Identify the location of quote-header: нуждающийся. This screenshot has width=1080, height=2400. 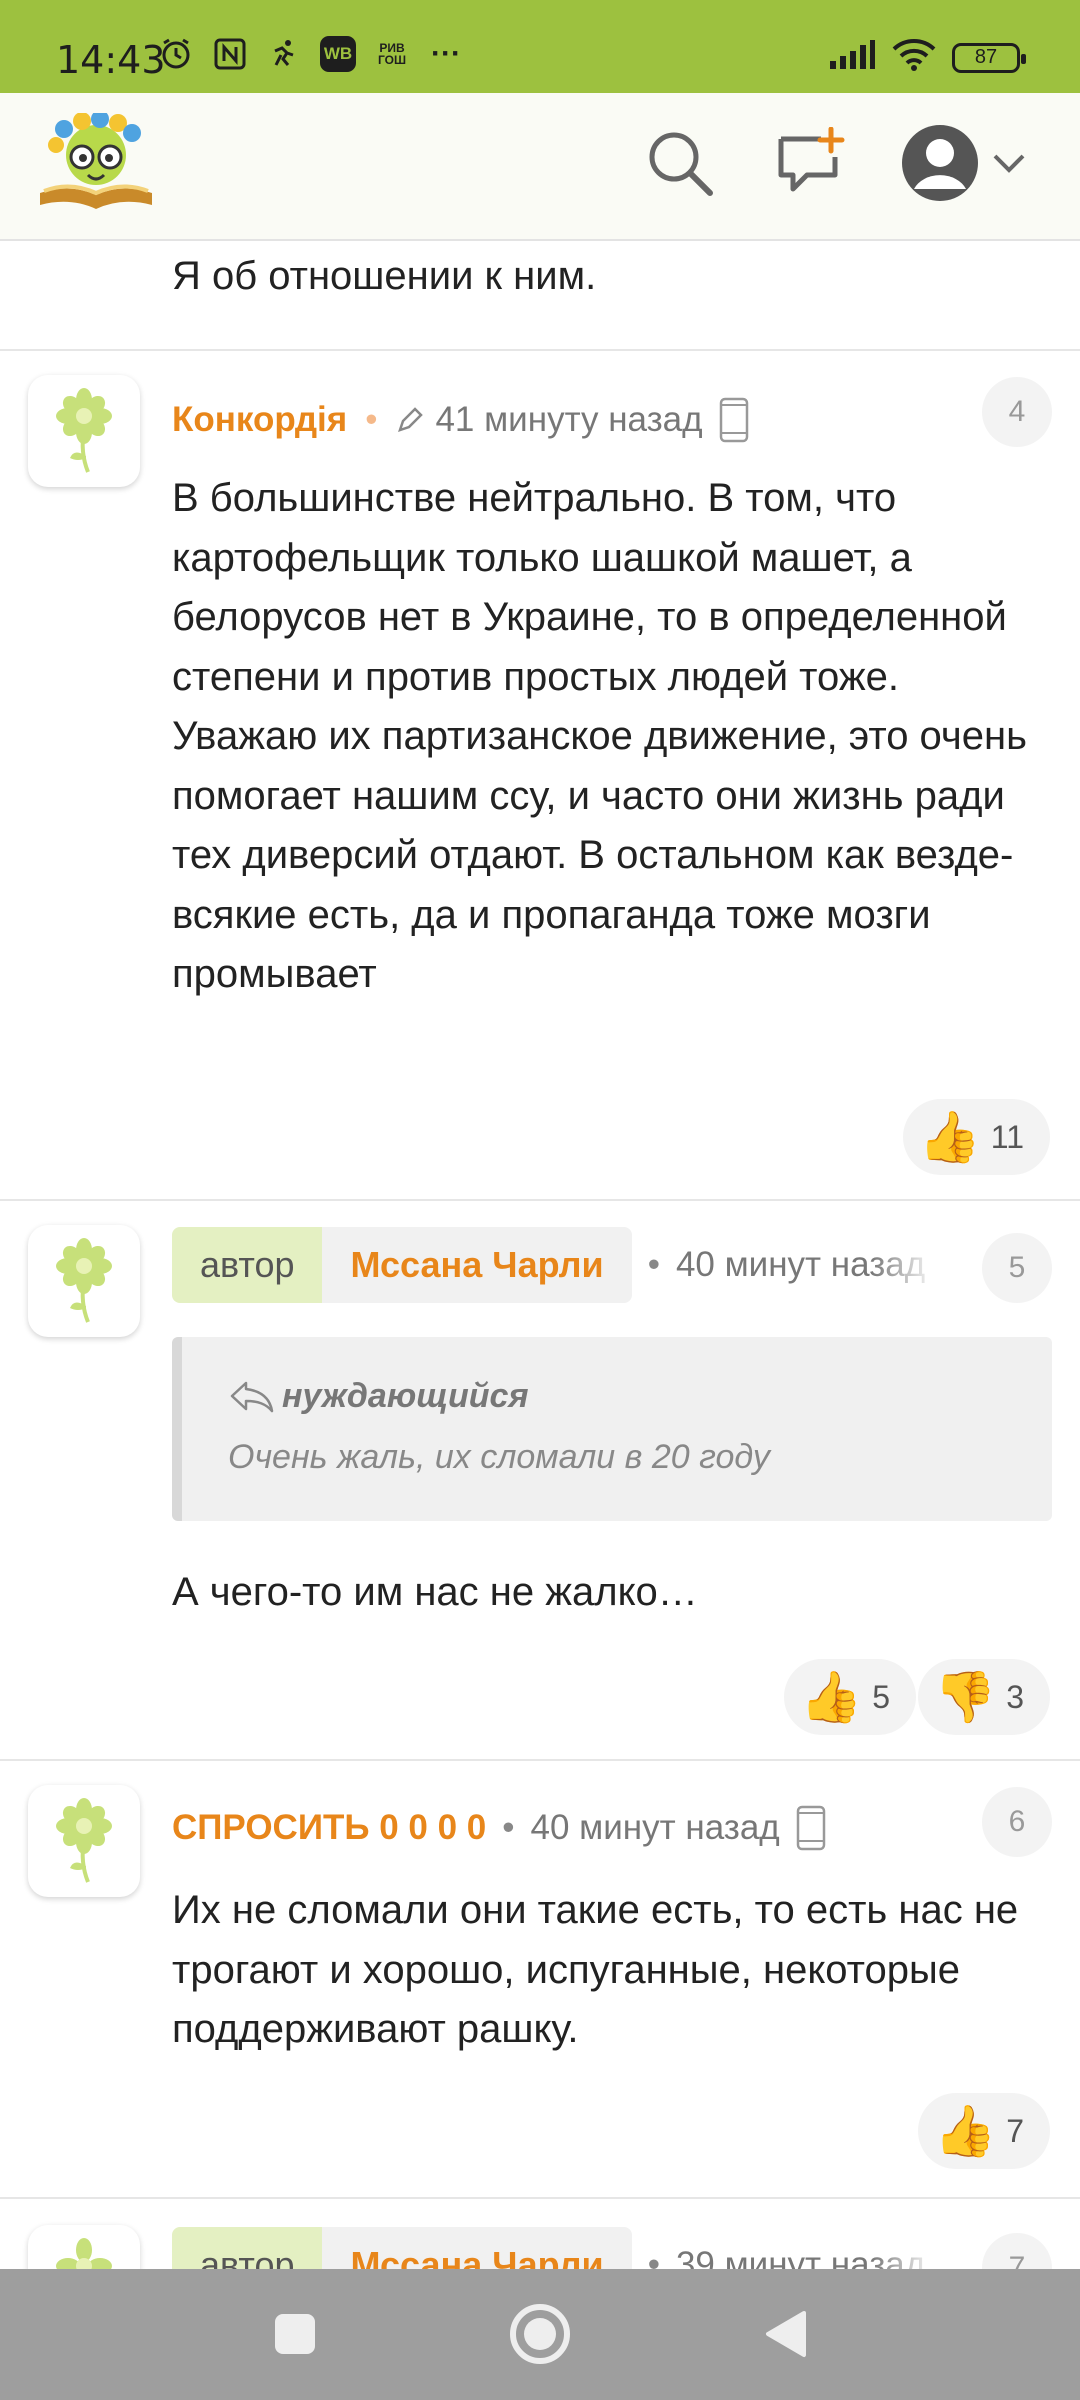
(617, 1396).